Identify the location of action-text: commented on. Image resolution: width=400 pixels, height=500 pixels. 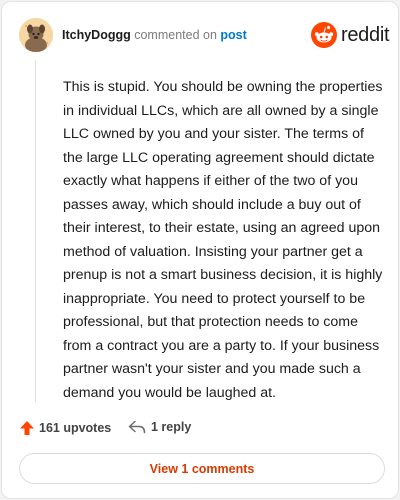
(175, 35).